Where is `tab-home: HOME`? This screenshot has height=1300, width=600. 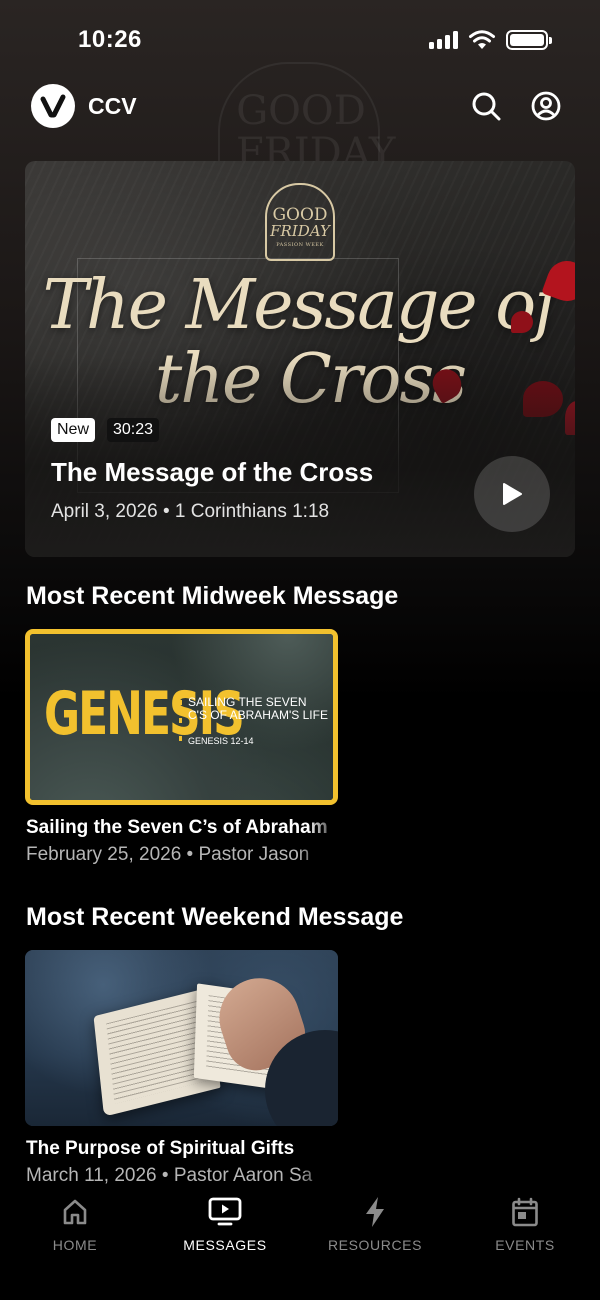
tab-home: HOME is located at coordinates (75, 1224).